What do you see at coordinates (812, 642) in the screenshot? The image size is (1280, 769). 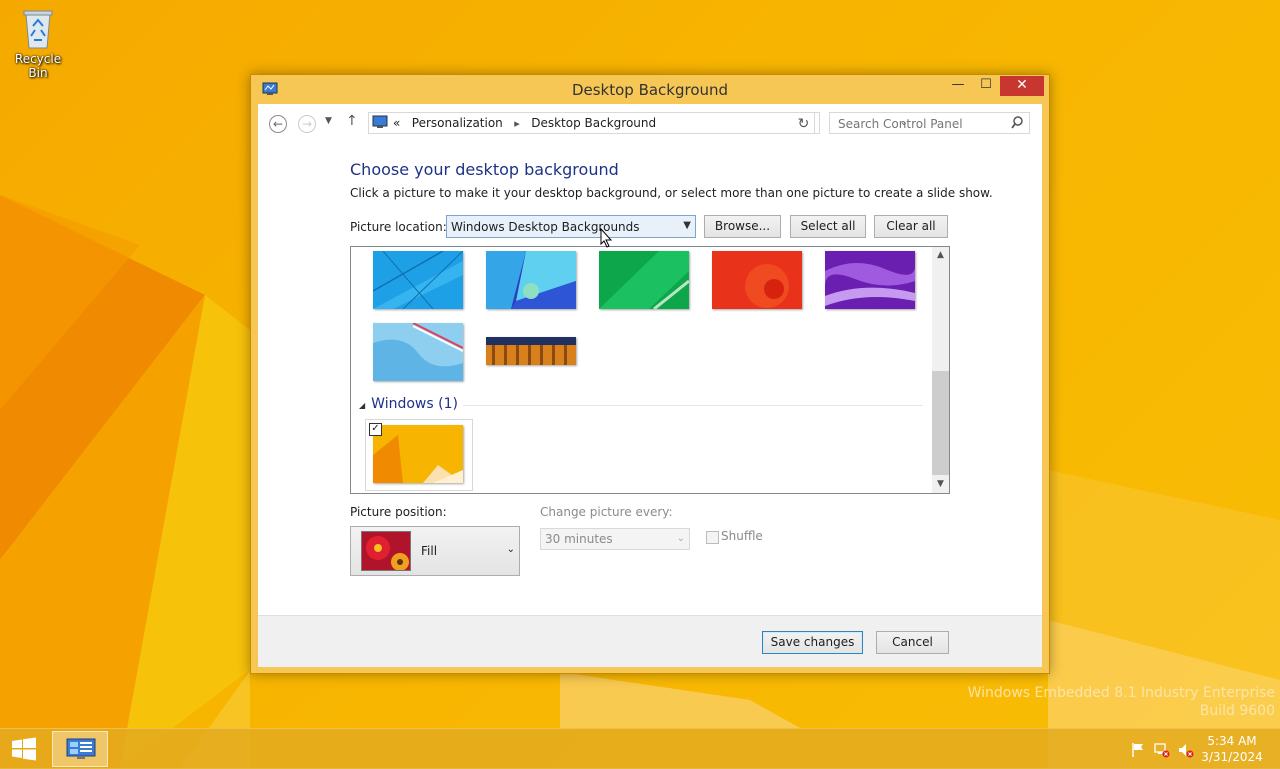 I see `save-changes-button: Save changes` at bounding box center [812, 642].